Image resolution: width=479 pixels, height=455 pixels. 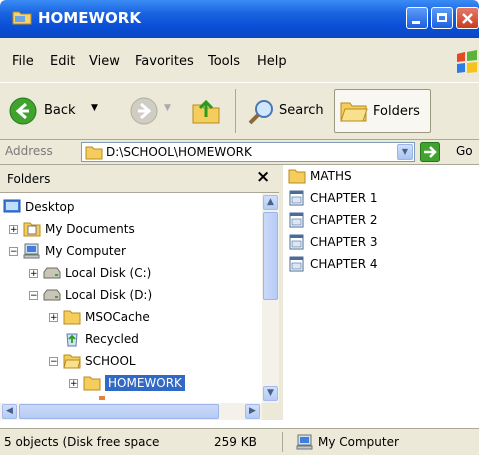 I want to click on folders-icon, so click(x=354, y=112).